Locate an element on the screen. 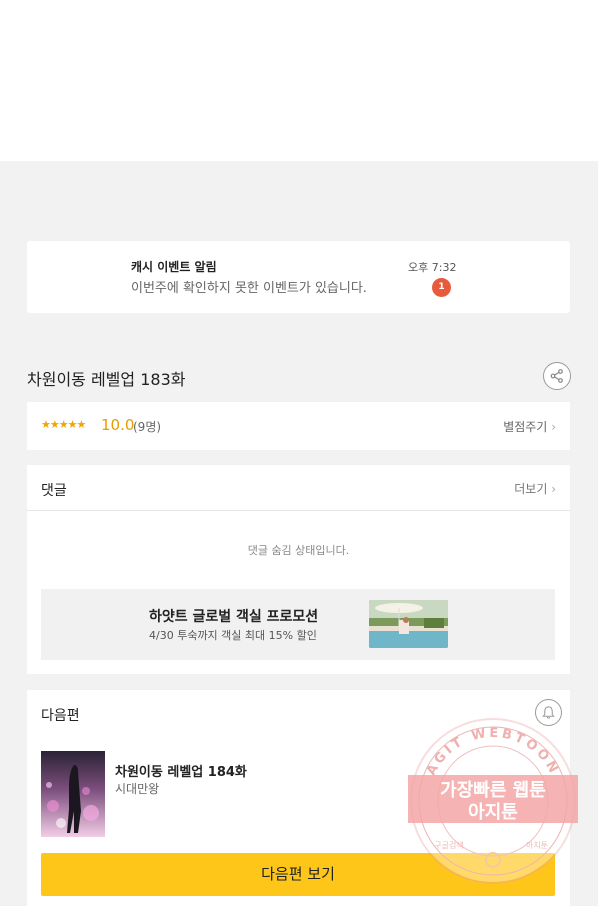 Image resolution: width=598 pixels, height=906 pixels. promo-subtitle: 4/30 투숙까지 객실 최대 15% 할인 is located at coordinates (233, 635).